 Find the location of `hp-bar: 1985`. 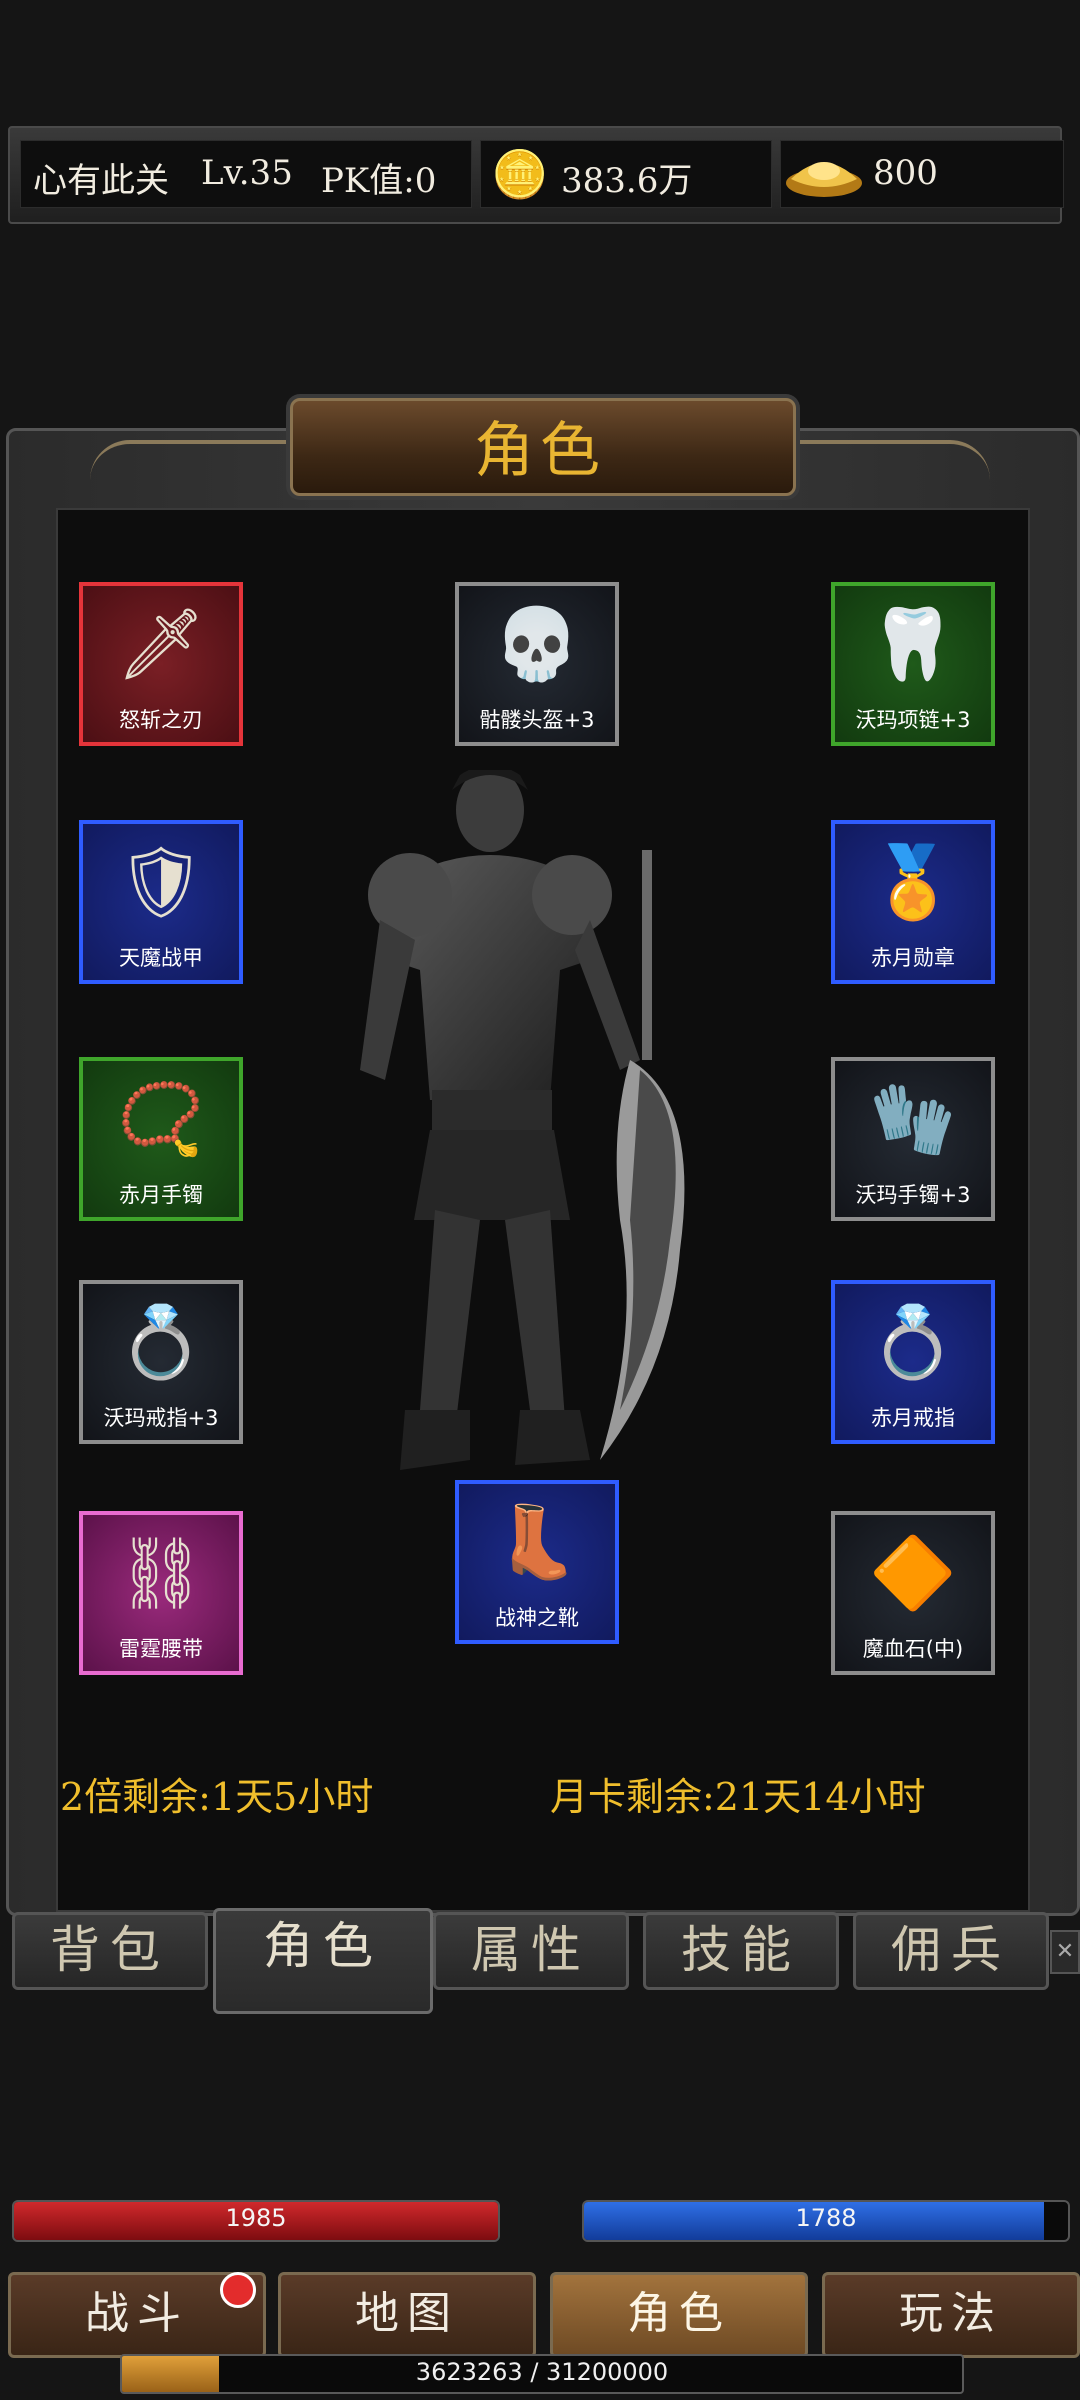

hp-bar: 1985 is located at coordinates (256, 2221).